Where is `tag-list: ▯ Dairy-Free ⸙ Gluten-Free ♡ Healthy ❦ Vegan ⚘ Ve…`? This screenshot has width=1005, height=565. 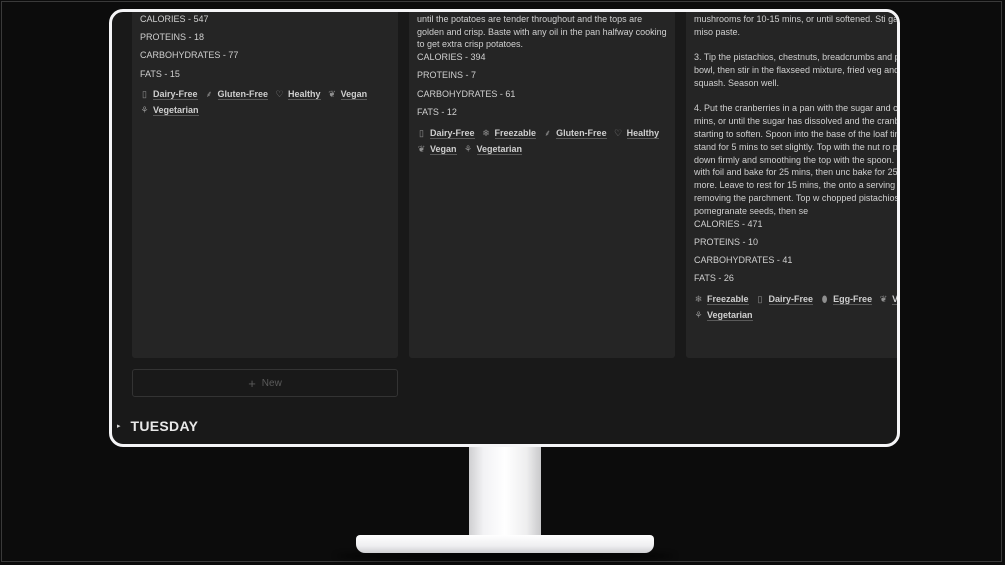
tag-list: ▯ Dairy-Free ⸙ Gluten-Free ♡ Healthy ❦ Vegan ⚘ Ve… is located at coordinates (265, 102).